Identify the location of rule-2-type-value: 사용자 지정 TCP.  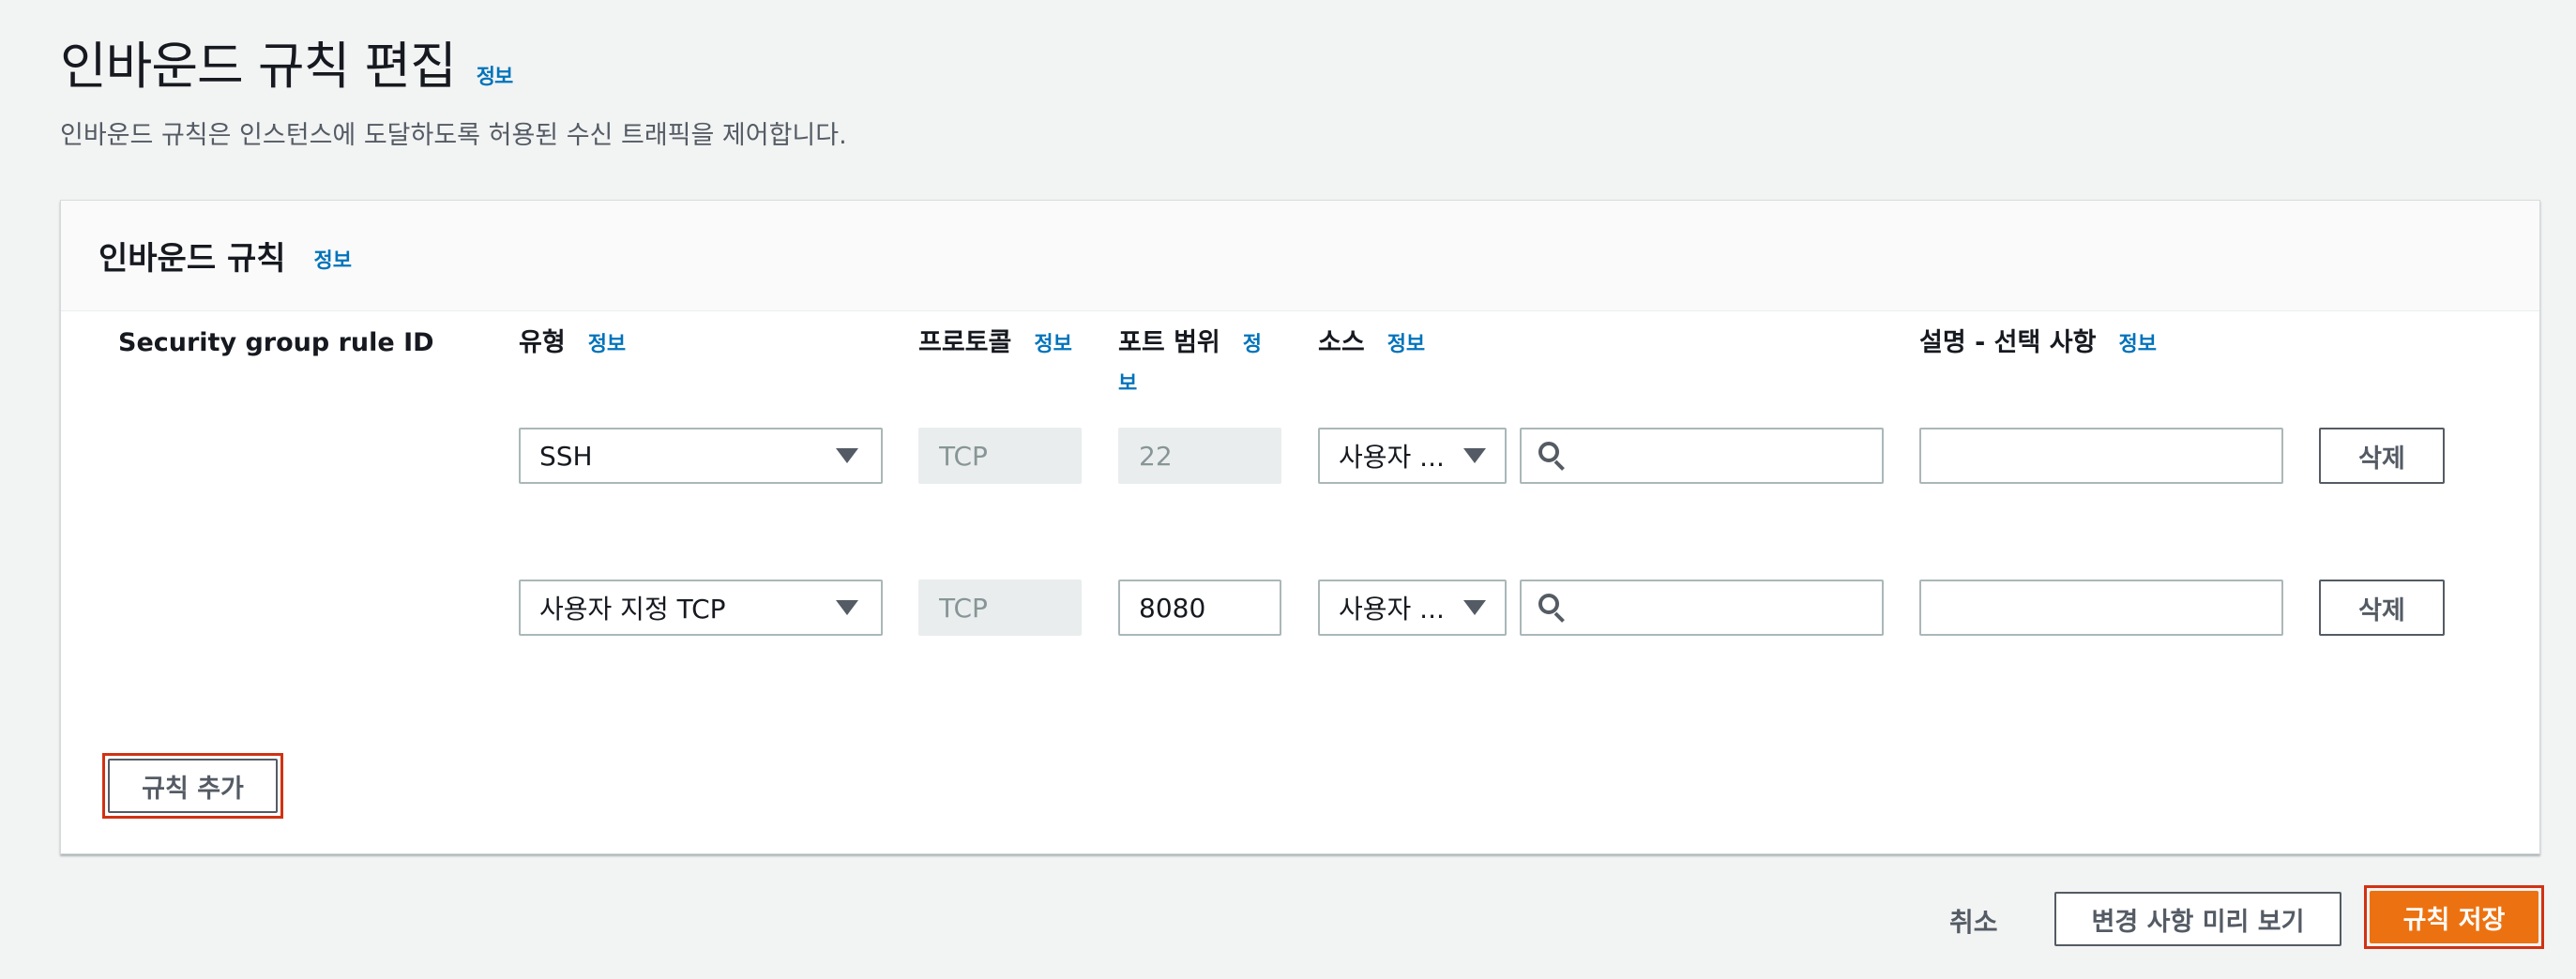
(632, 609).